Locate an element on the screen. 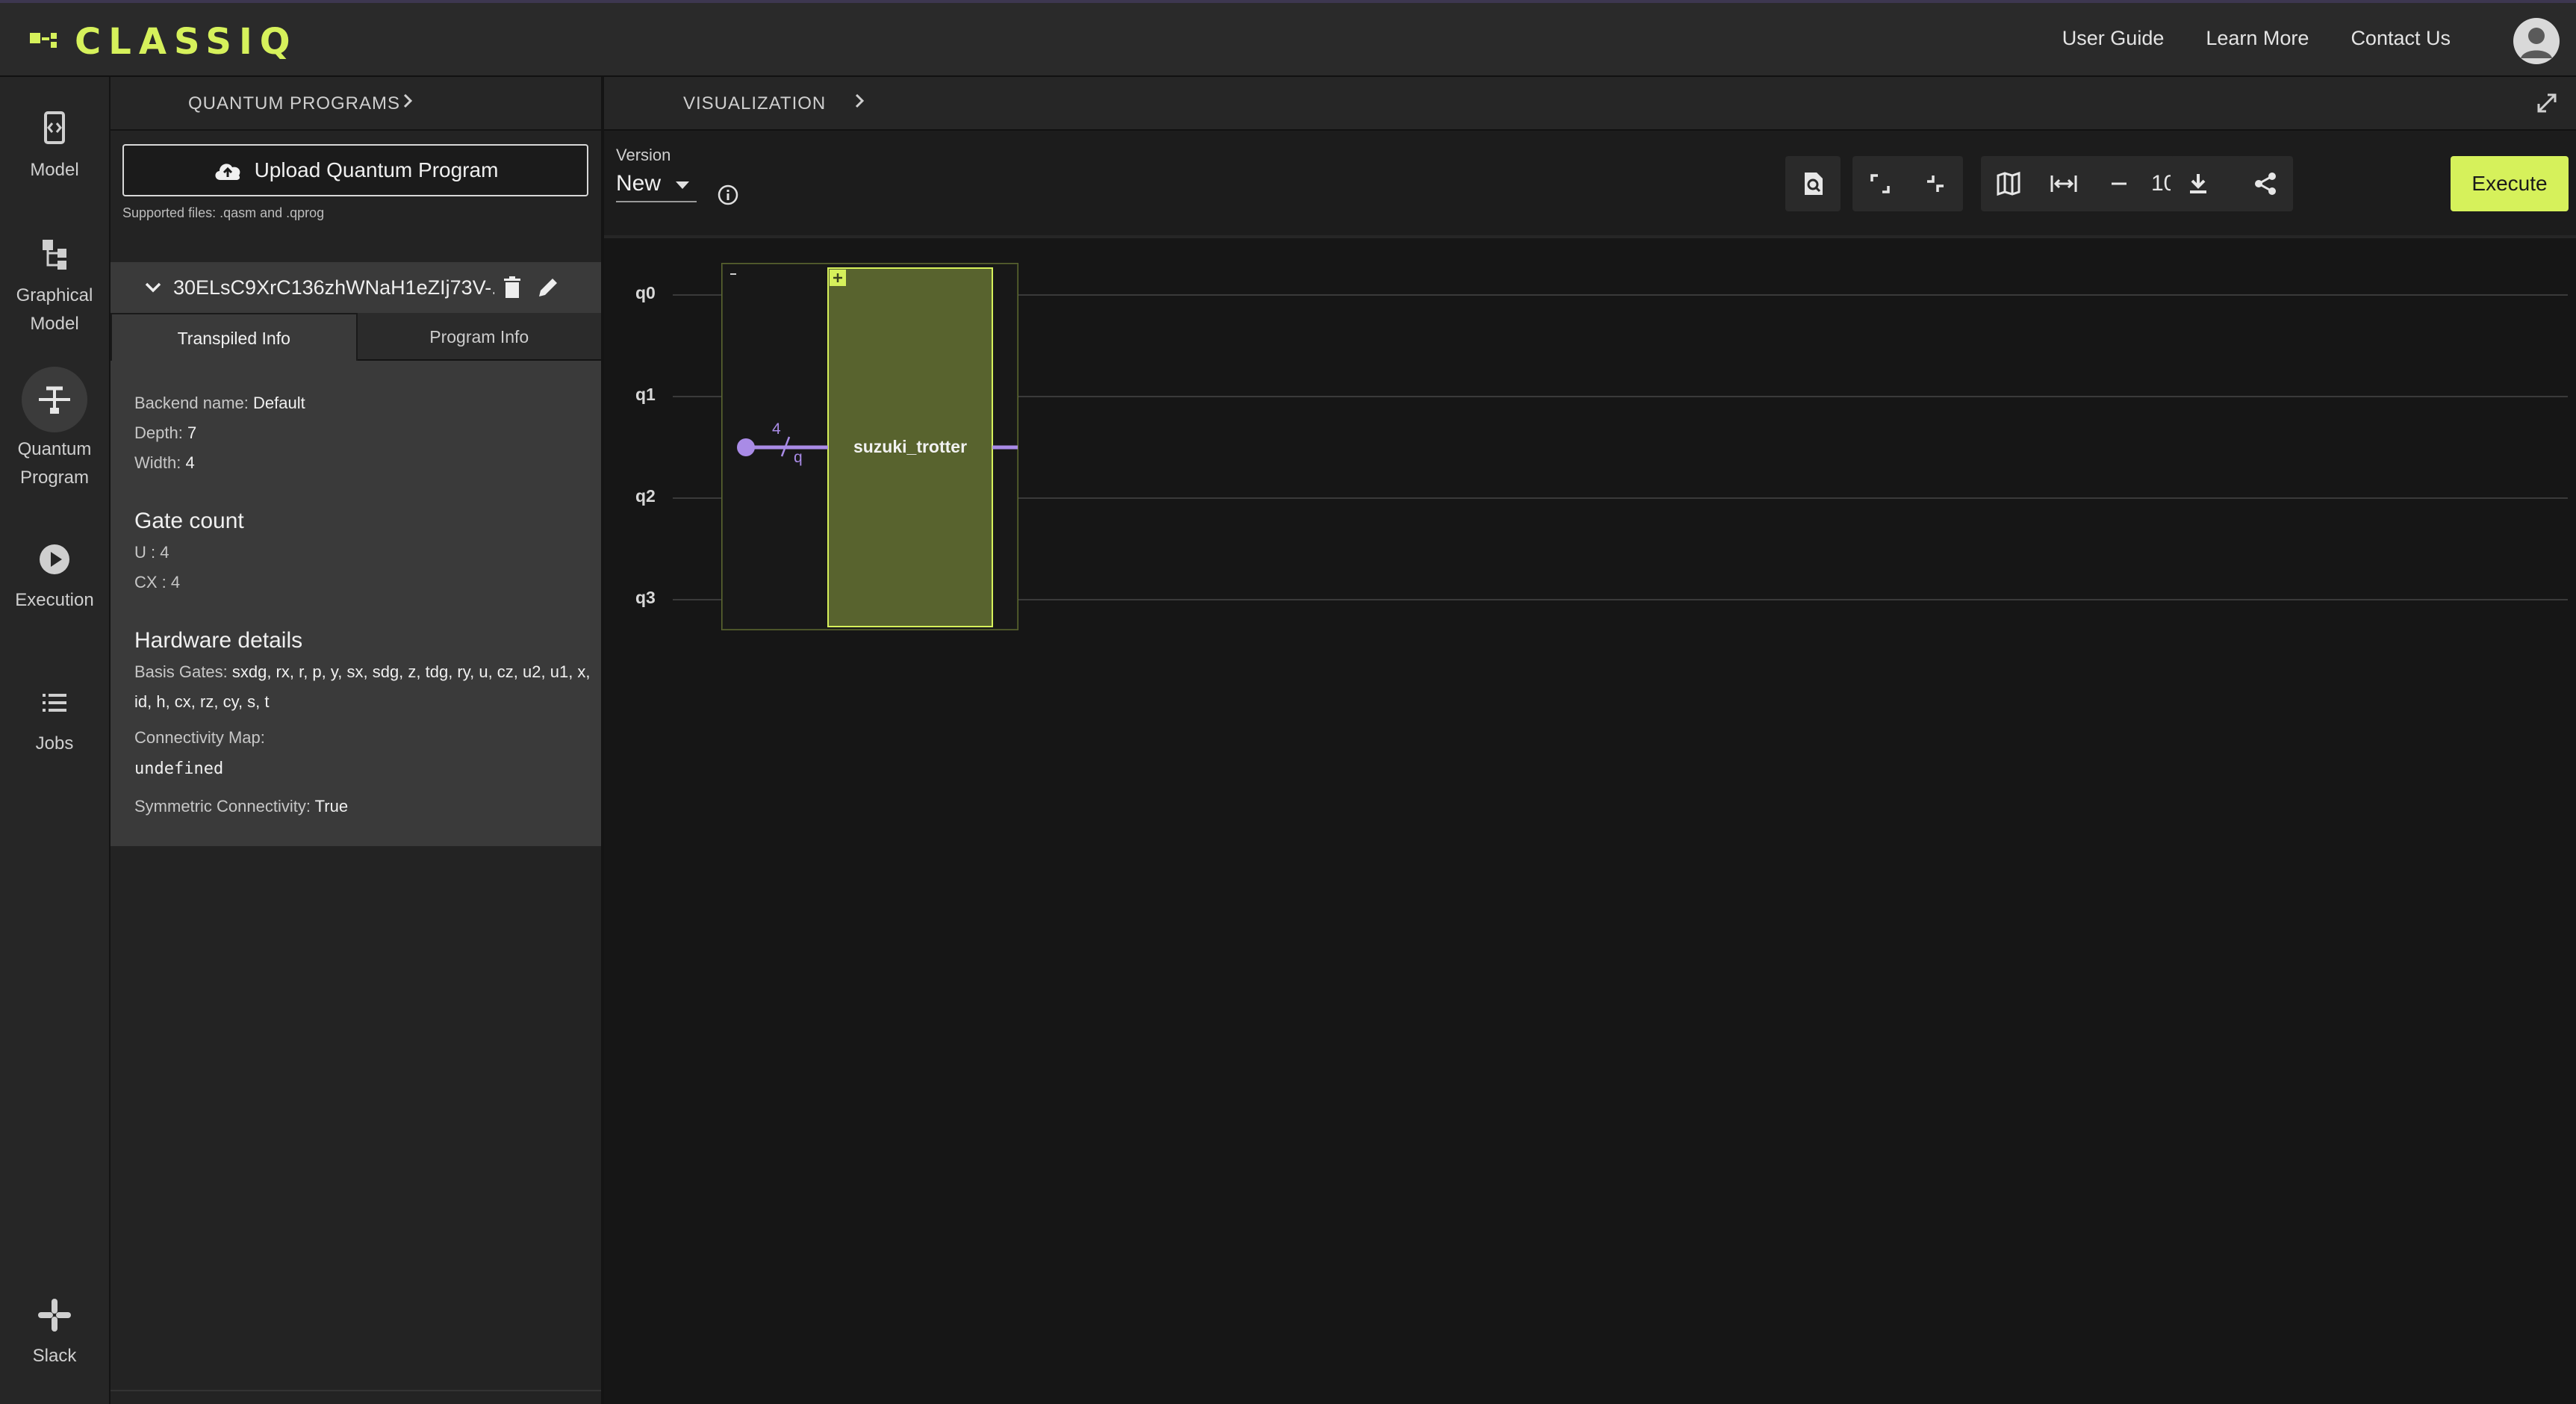 The height and width of the screenshot is (1404, 2576). user-avatar is located at coordinates (2536, 41).